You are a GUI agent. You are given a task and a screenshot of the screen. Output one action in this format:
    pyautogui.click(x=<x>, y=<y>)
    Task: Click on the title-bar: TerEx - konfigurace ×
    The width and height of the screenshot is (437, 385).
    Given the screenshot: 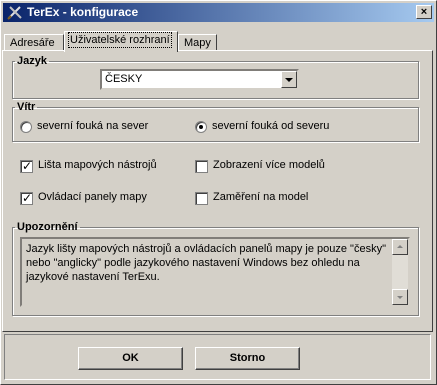 What is the action you would take?
    pyautogui.click(x=218, y=12)
    